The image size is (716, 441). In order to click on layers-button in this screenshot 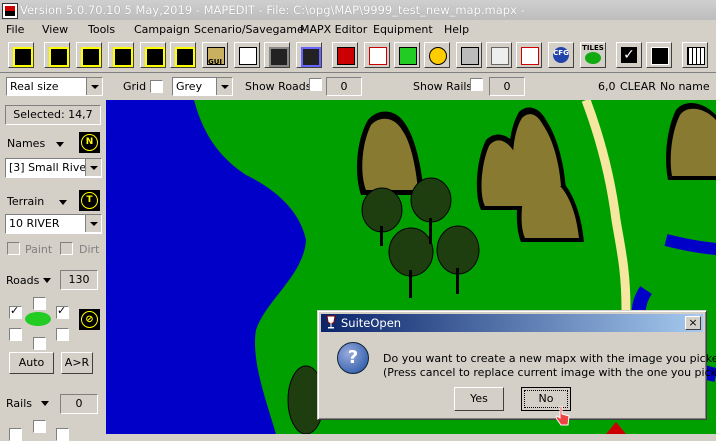, I will do `click(345, 55)`.